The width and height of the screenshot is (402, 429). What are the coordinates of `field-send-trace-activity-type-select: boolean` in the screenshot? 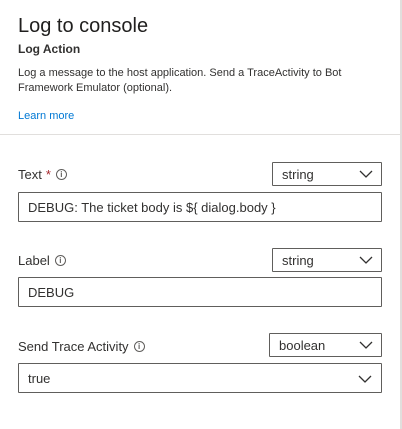 It's located at (325, 345).